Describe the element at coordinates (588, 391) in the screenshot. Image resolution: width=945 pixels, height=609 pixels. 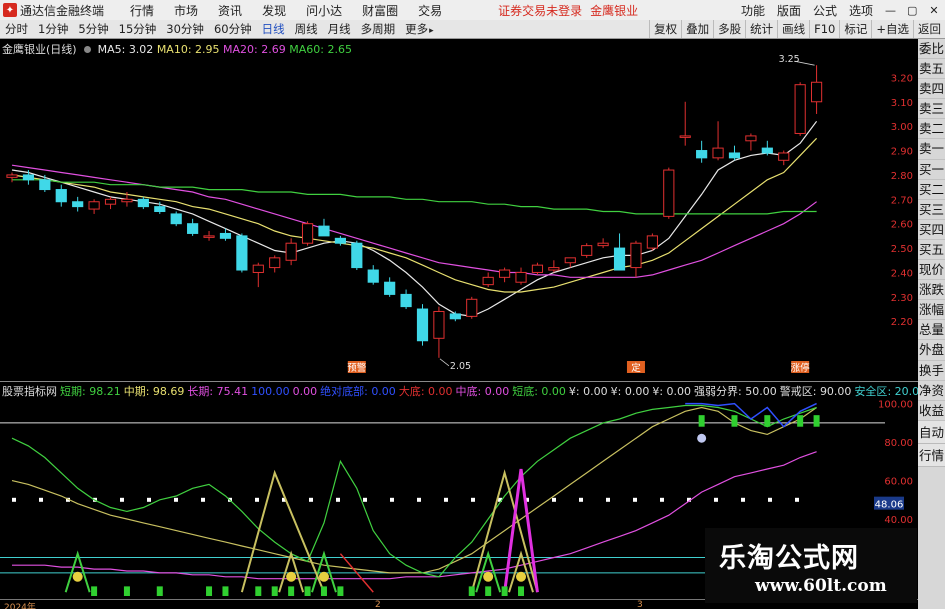
I see `indicator-legend-item: ¥: 0.00` at that location.